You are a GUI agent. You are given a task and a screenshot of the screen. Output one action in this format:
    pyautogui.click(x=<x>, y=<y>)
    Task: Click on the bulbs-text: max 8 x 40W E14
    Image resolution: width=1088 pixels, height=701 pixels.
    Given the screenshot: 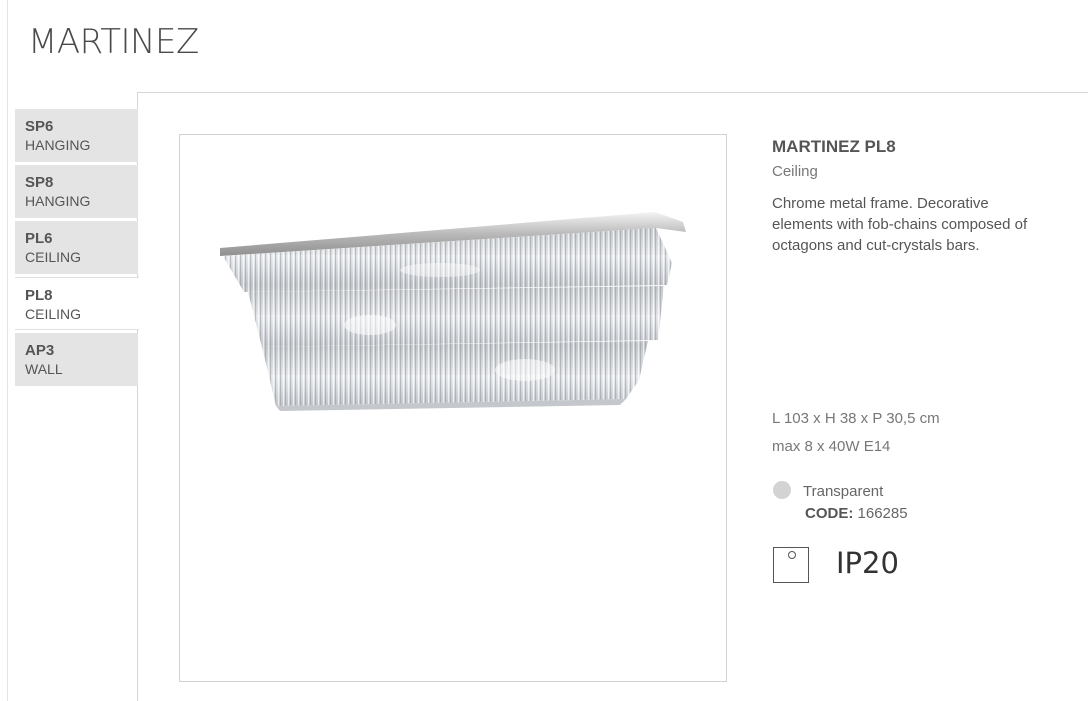 What is the action you would take?
    pyautogui.click(x=831, y=446)
    